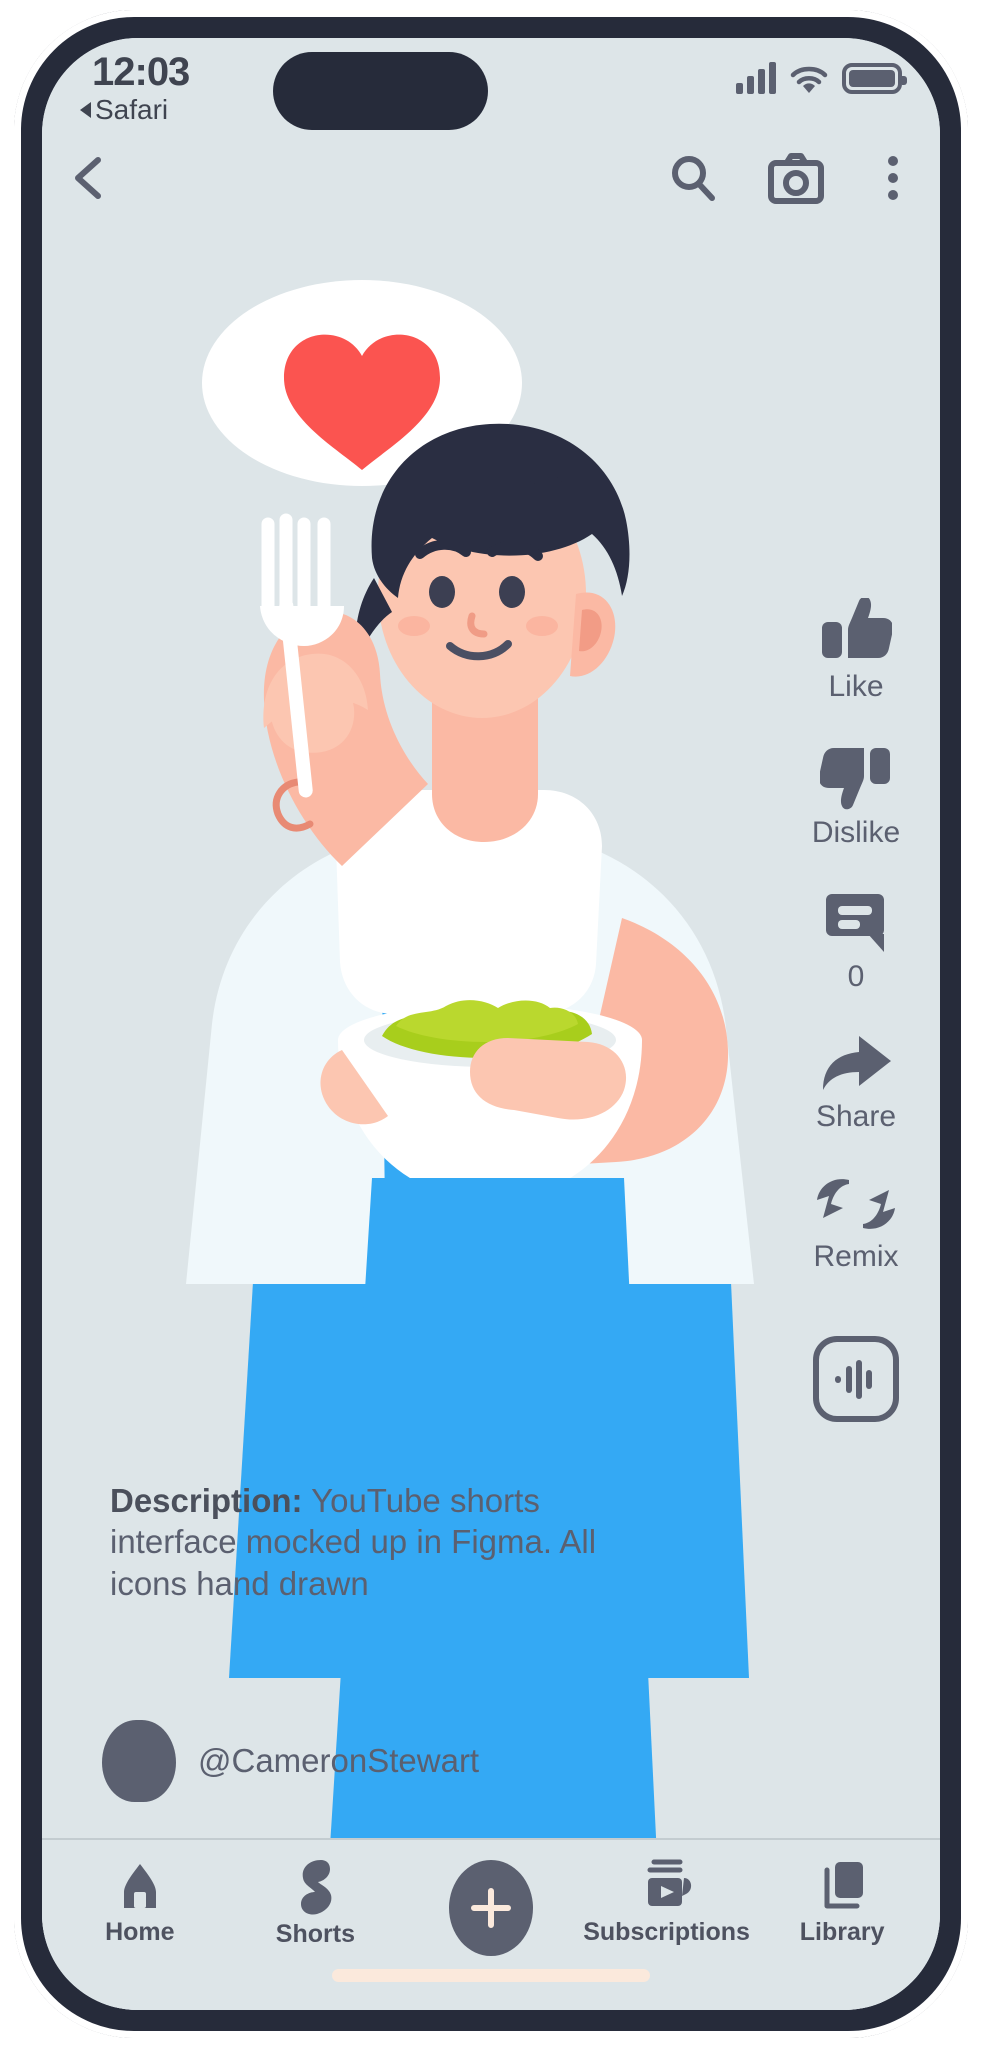 This screenshot has height=2048, width=982. Describe the element at coordinates (842, 1932) in the screenshot. I see `nav-label-library: Library` at that location.